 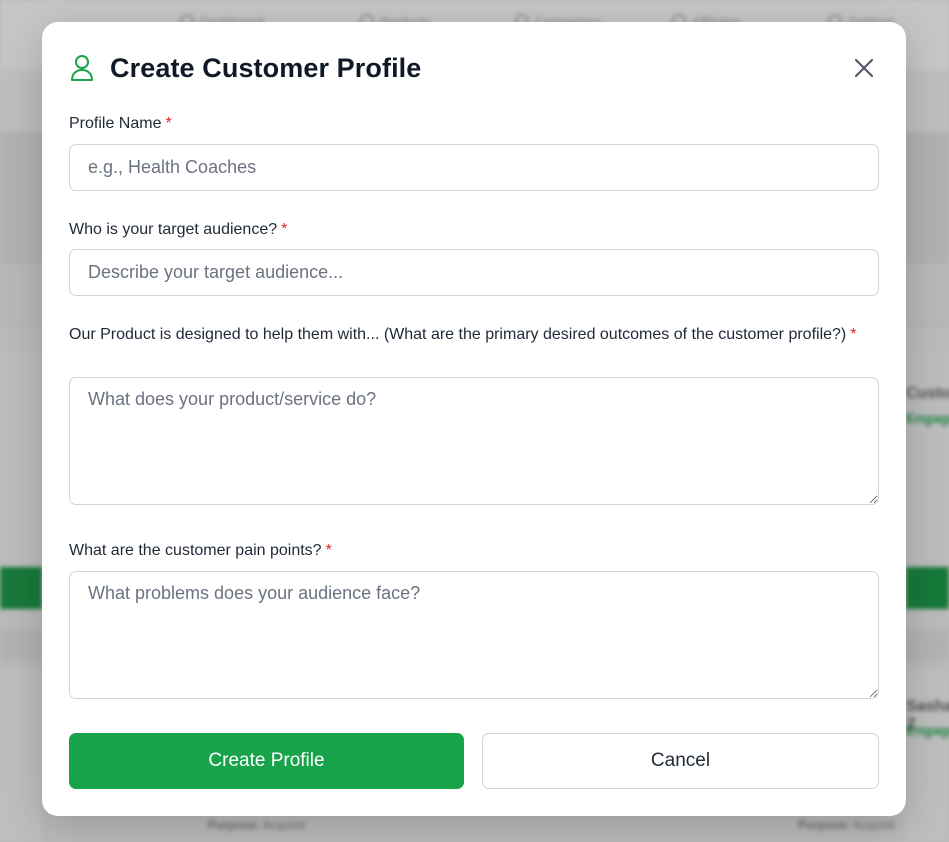 I want to click on close-button, so click(x=864, y=68).